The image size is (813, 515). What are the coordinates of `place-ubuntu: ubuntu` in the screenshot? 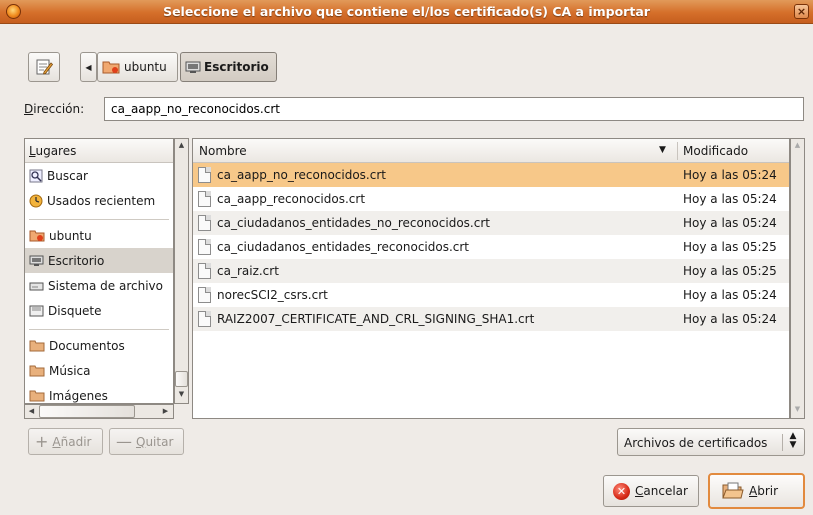 It's located at (99, 235).